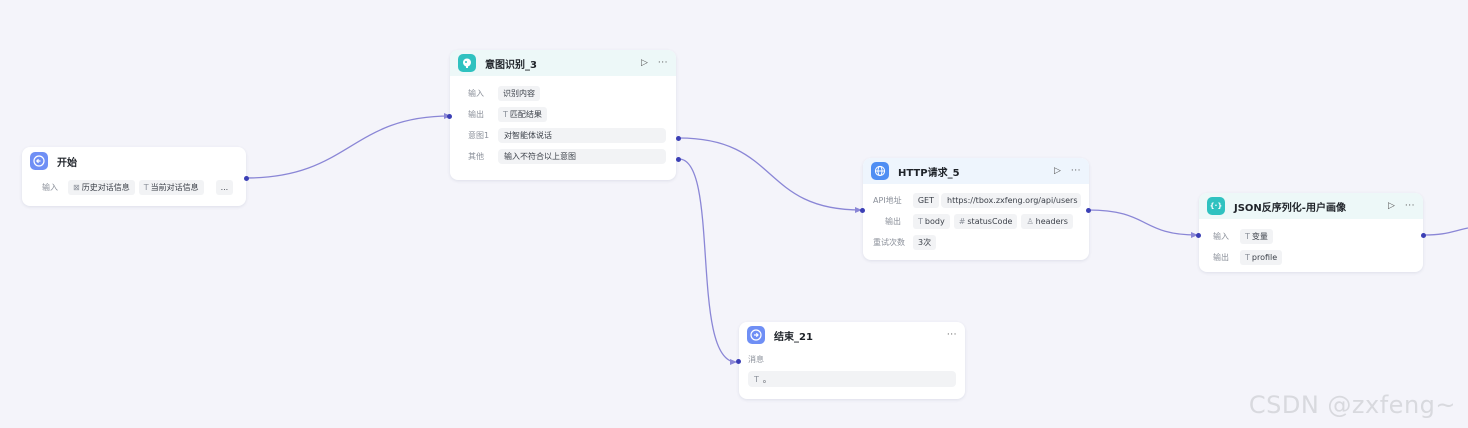  What do you see at coordinates (1216, 206) in the screenshot?
I see `json-braces-icon: {·}` at bounding box center [1216, 206].